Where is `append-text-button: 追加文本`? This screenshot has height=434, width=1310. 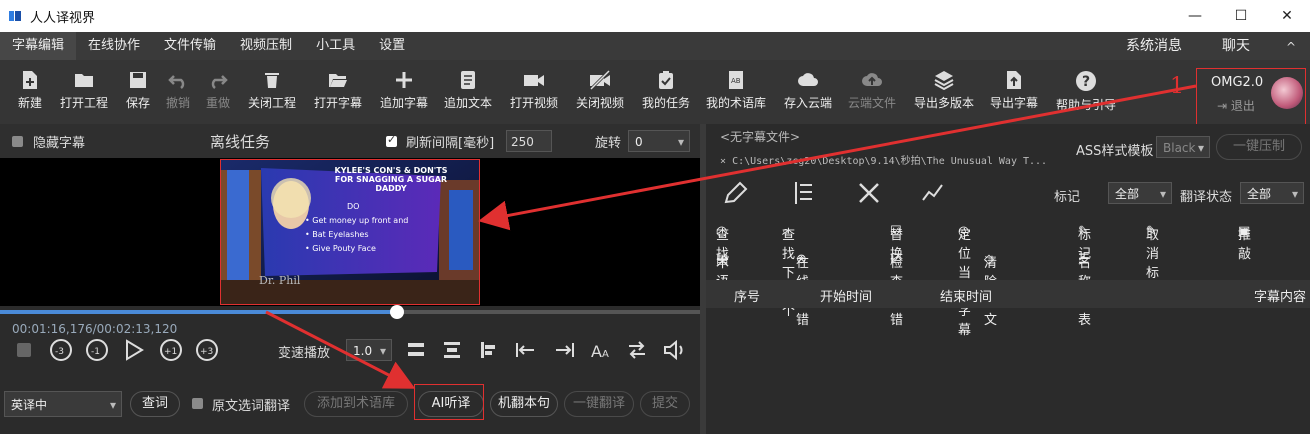
append-text-button: 追加文本 is located at coordinates (468, 90).